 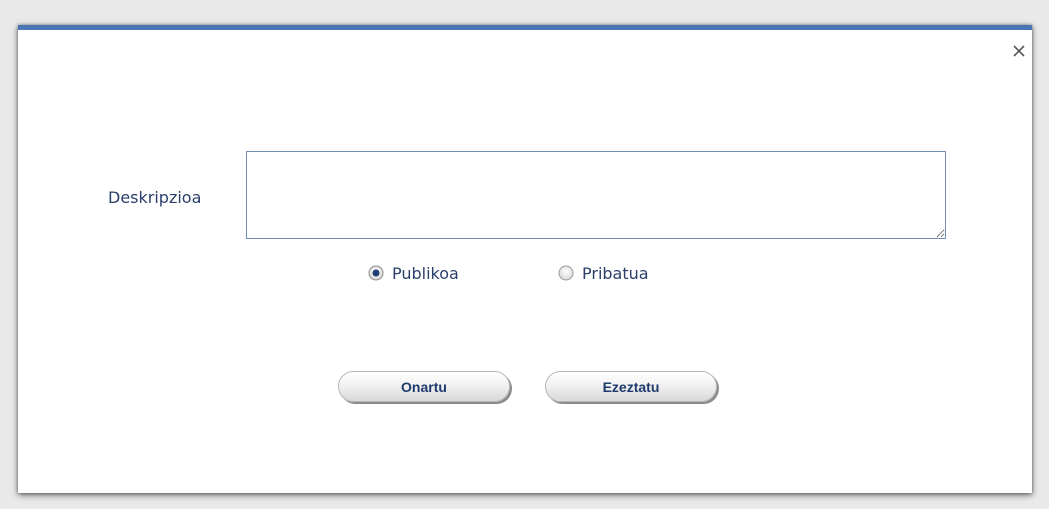 I want to click on cancel-button: Ezeztatu, so click(x=631, y=386).